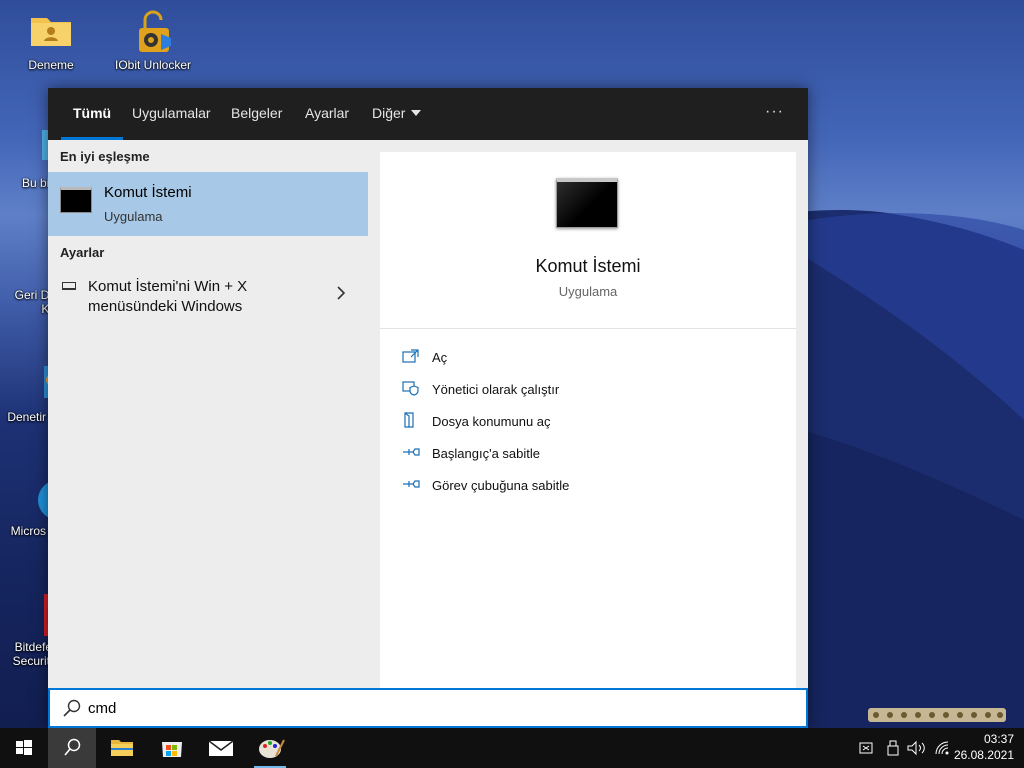 The image size is (1024, 768). I want to click on taskbar-mail, so click(220, 748).